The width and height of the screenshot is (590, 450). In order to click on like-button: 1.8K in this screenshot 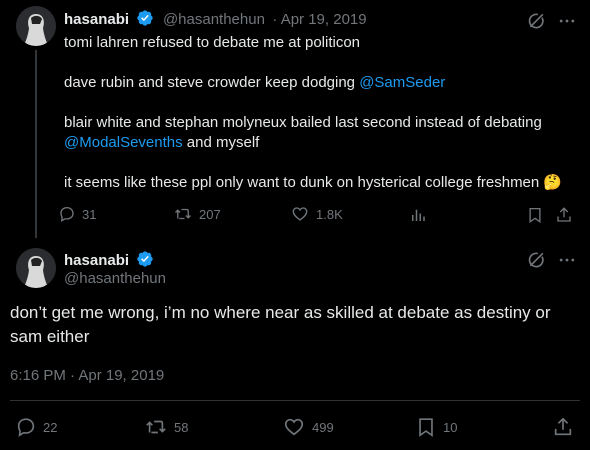, I will do `click(316, 214)`.